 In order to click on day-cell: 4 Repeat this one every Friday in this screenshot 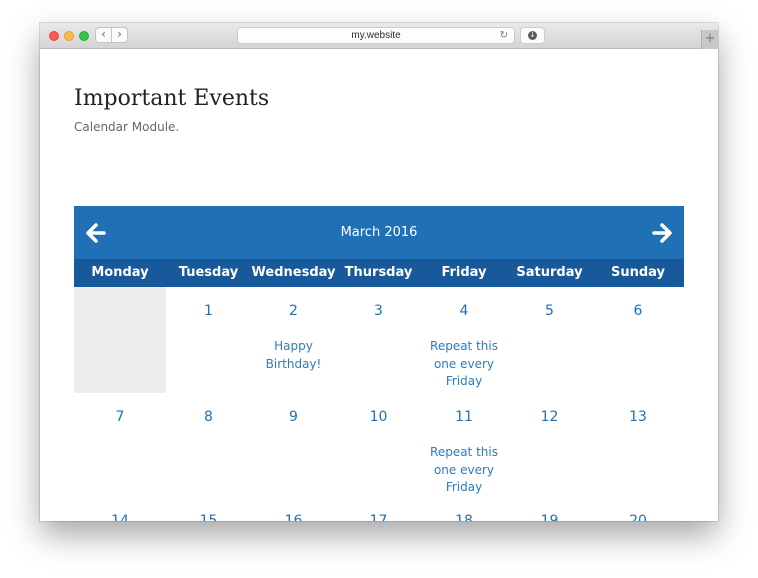, I will do `click(464, 340)`.